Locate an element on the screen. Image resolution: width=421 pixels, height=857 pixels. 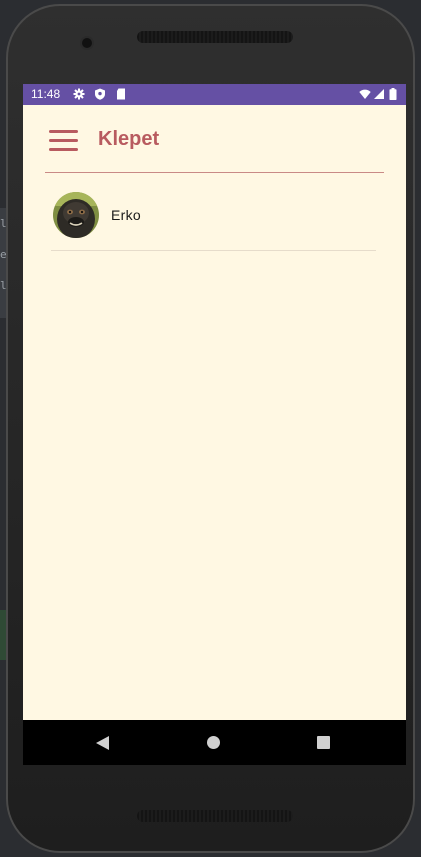
wifi-icon is located at coordinates (365, 94).